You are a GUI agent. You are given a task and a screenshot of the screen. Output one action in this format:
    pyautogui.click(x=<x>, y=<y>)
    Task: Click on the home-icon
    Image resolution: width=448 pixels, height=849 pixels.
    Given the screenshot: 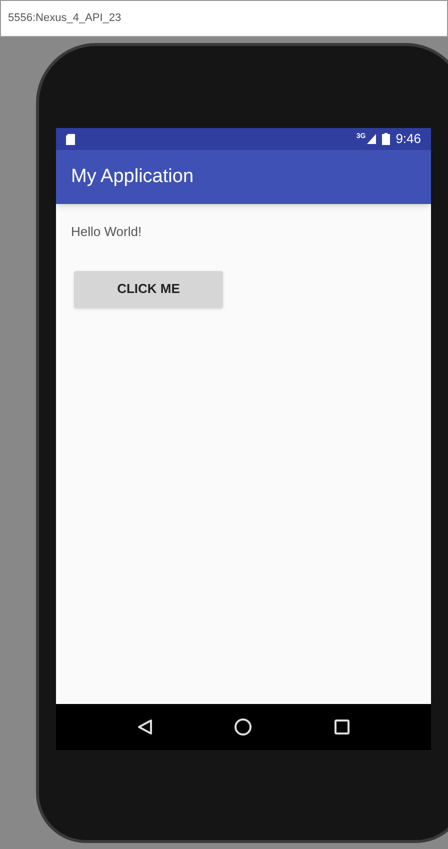 What is the action you would take?
    pyautogui.click(x=243, y=727)
    